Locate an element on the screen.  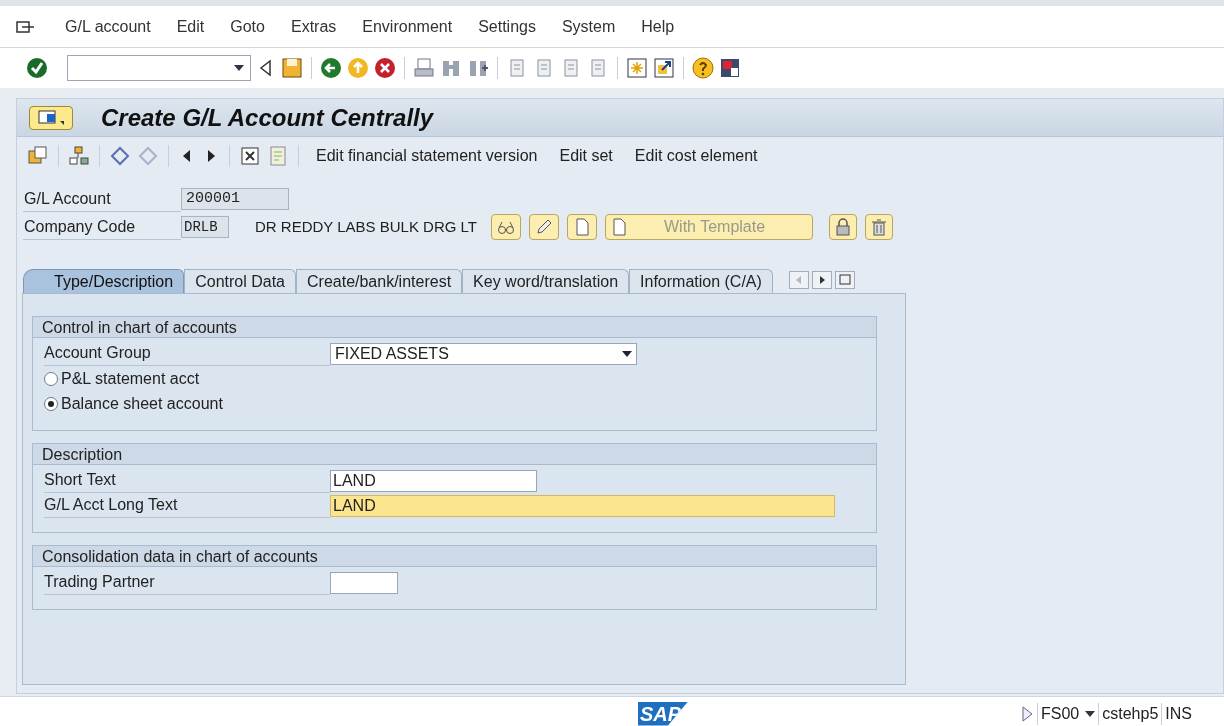
menu-item: System is located at coordinates (588, 26).